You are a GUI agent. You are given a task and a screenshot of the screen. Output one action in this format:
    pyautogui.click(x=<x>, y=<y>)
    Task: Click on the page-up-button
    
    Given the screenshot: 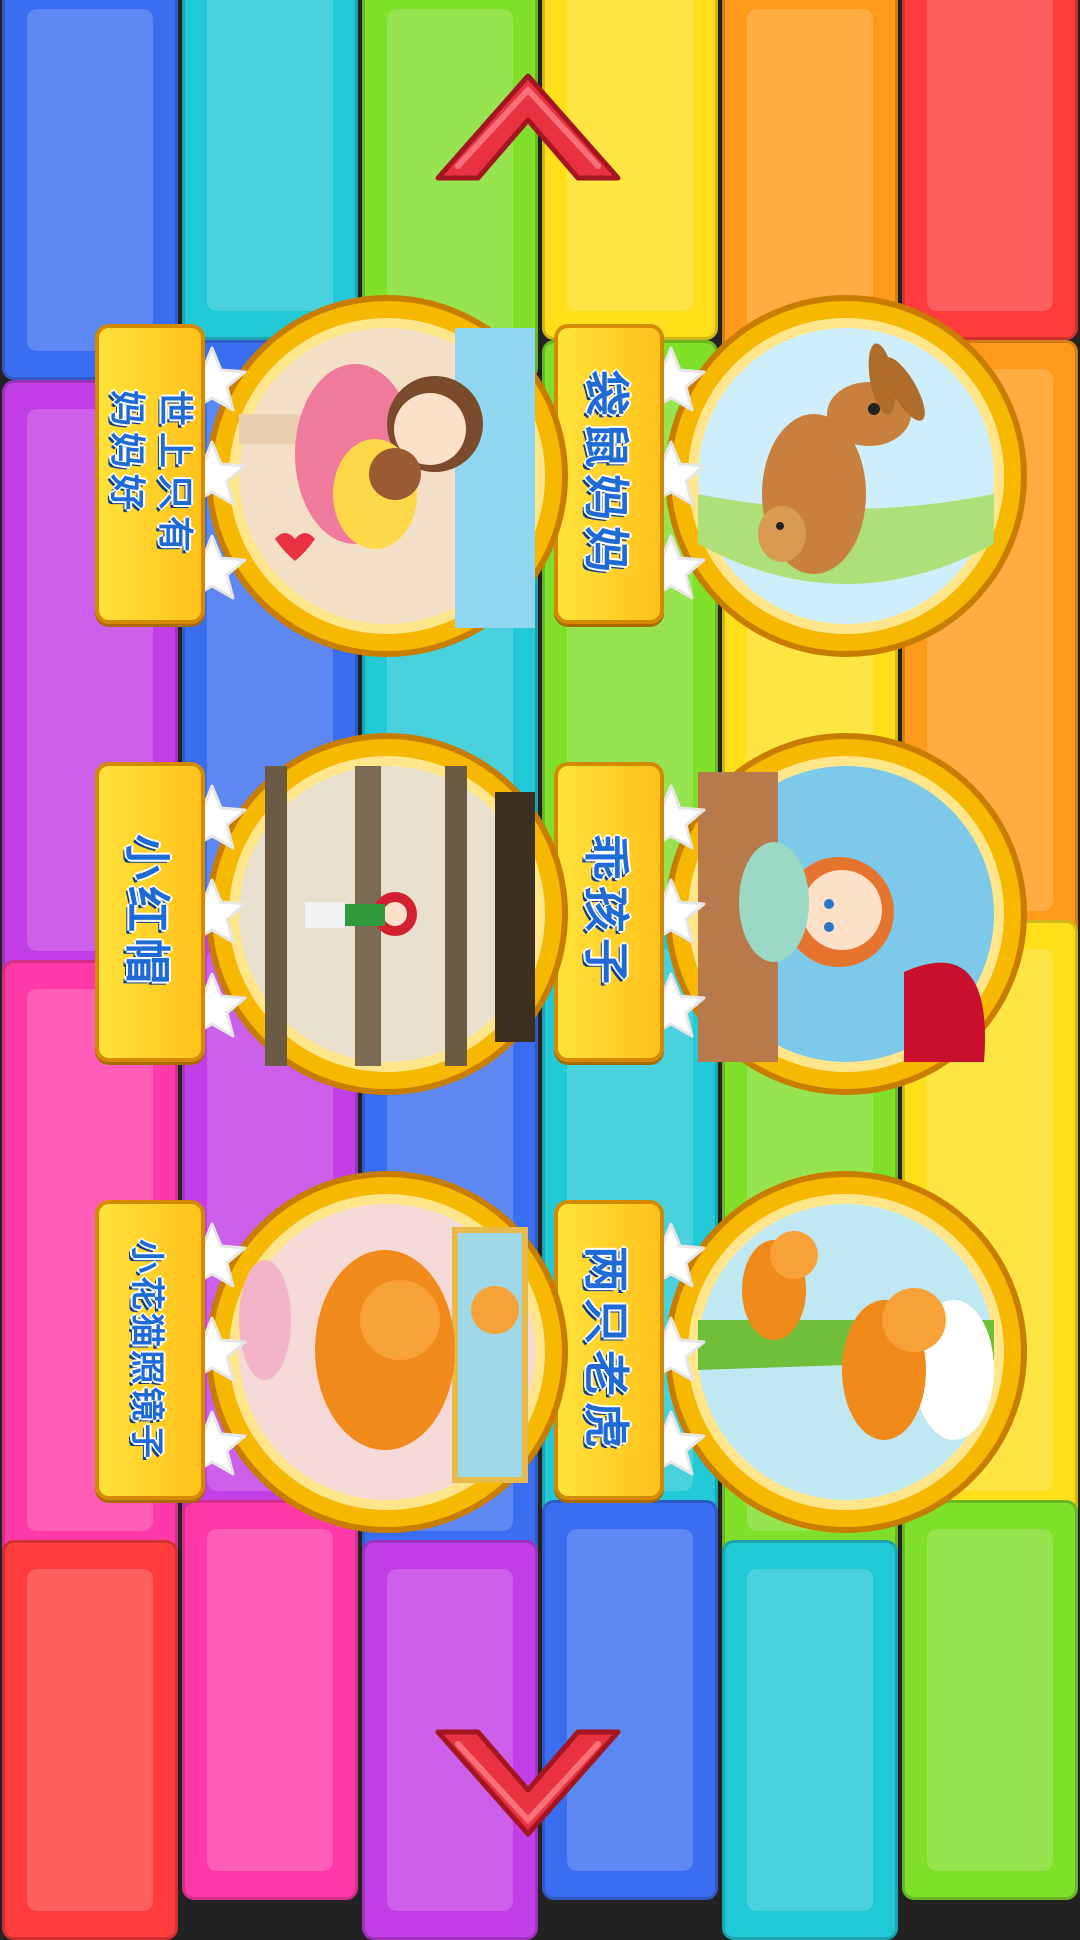 What is the action you would take?
    pyautogui.click(x=528, y=128)
    